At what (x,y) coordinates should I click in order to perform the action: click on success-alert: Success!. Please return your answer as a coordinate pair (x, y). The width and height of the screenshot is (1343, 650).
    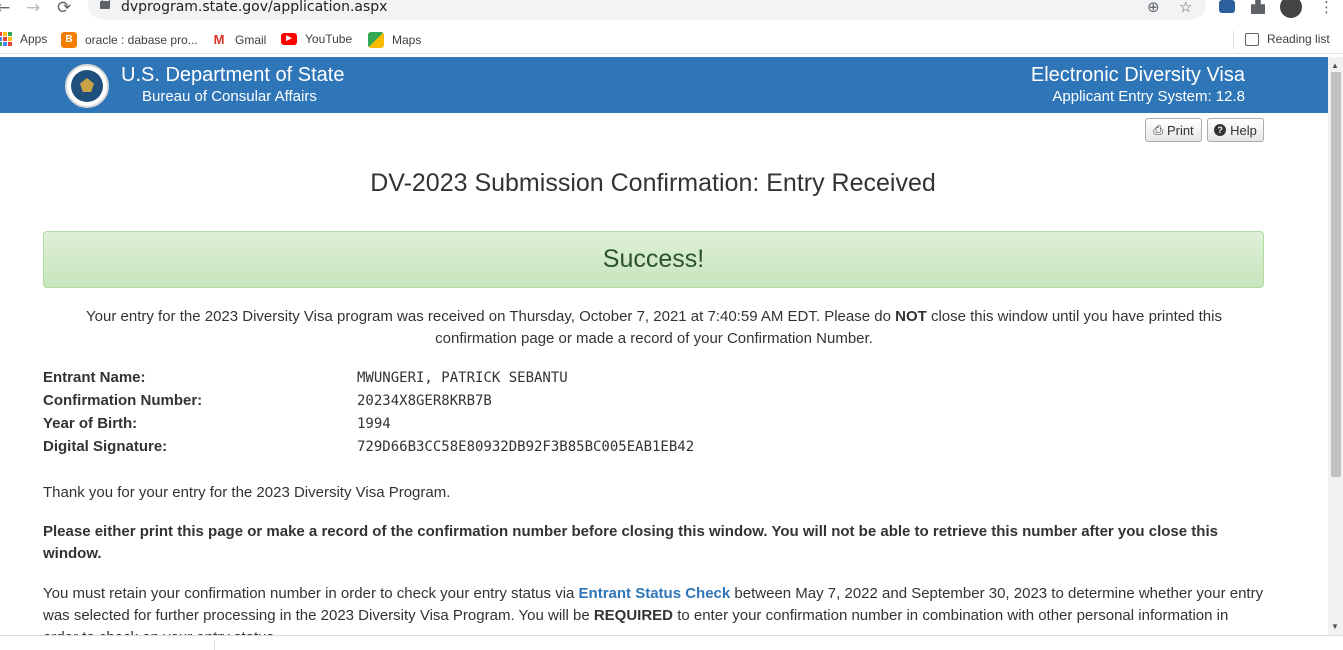
    Looking at the image, I should click on (653, 259).